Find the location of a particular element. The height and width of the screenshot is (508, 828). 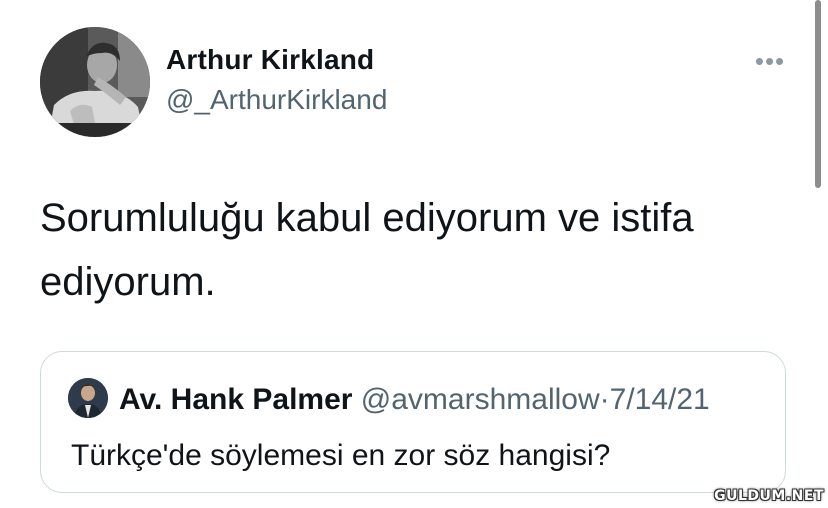

quoted-author-handle: @avmarshmallow is located at coordinates (480, 399).